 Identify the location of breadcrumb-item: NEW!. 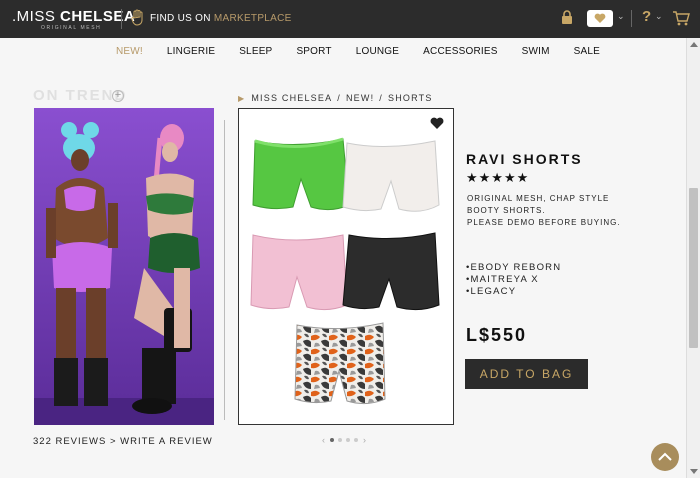
(360, 98).